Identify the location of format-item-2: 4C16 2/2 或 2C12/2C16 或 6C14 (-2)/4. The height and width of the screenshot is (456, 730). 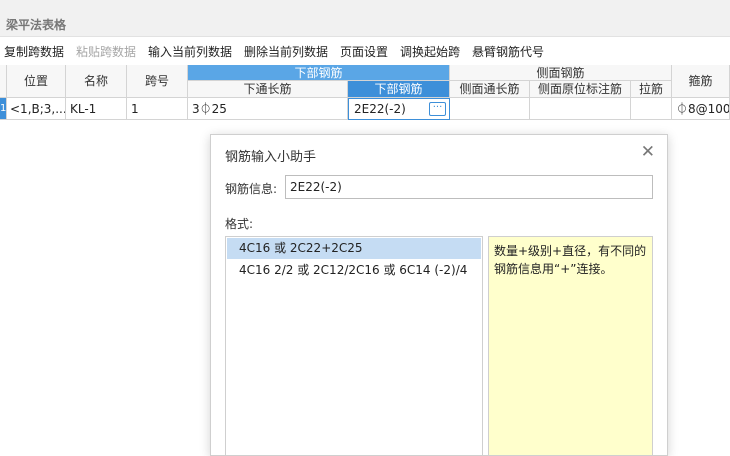
(354, 270).